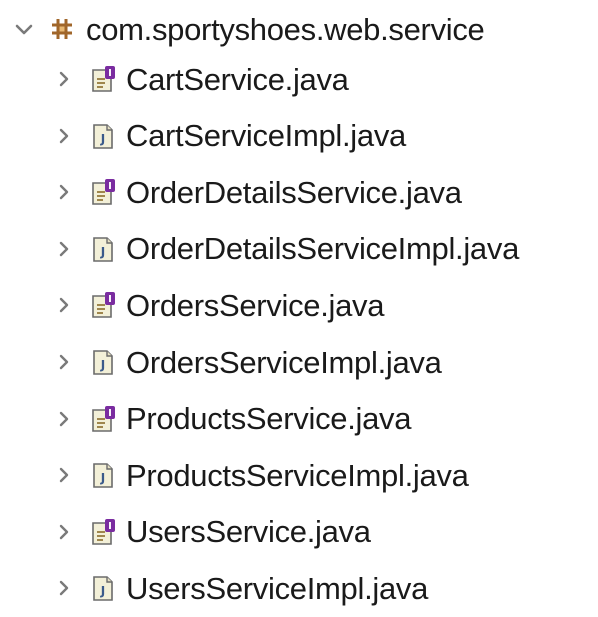  I want to click on file-row: J UsersServiceImpl.java, so click(240, 588).